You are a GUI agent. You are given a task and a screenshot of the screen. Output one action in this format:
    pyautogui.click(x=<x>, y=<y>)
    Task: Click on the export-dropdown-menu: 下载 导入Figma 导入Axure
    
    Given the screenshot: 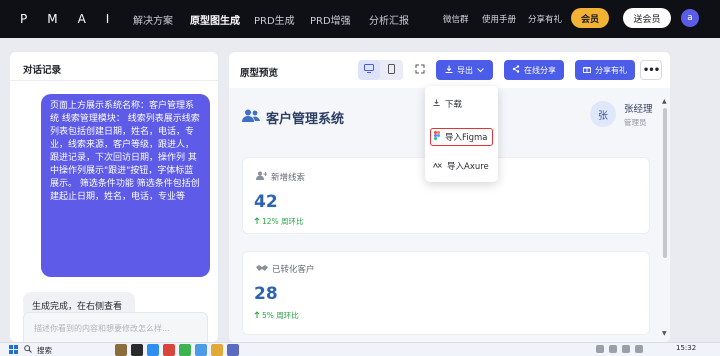 What is the action you would take?
    pyautogui.click(x=461, y=134)
    